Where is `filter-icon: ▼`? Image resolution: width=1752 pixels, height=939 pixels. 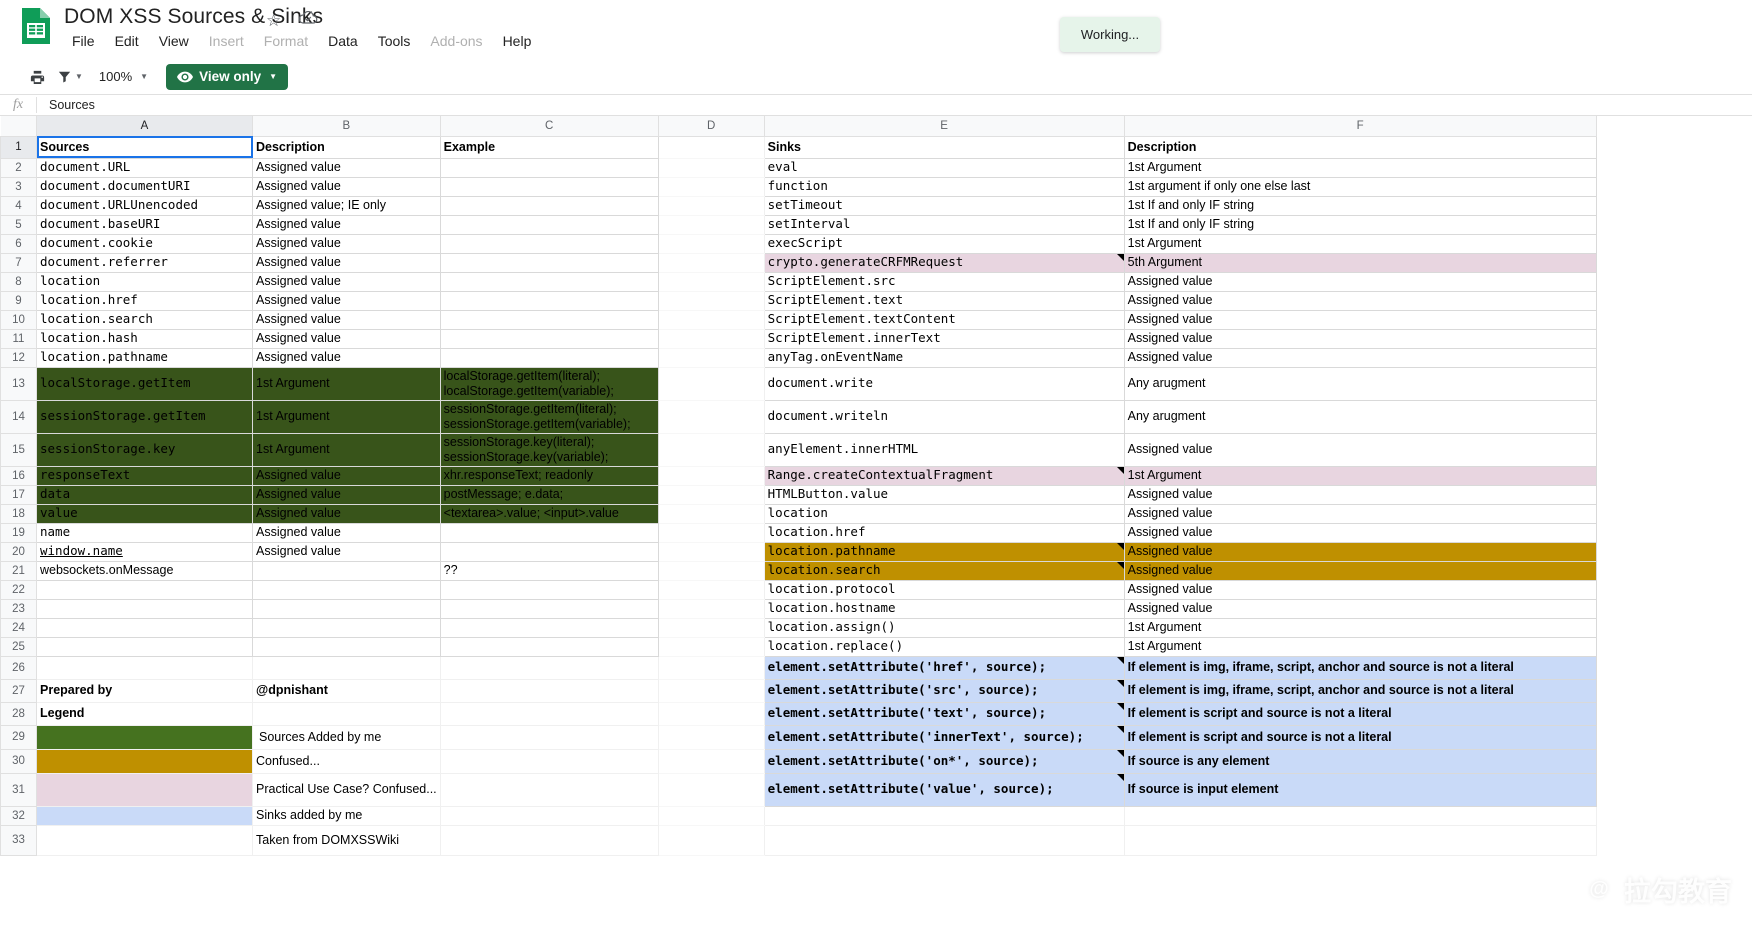 filter-icon: ▼ is located at coordinates (69, 77).